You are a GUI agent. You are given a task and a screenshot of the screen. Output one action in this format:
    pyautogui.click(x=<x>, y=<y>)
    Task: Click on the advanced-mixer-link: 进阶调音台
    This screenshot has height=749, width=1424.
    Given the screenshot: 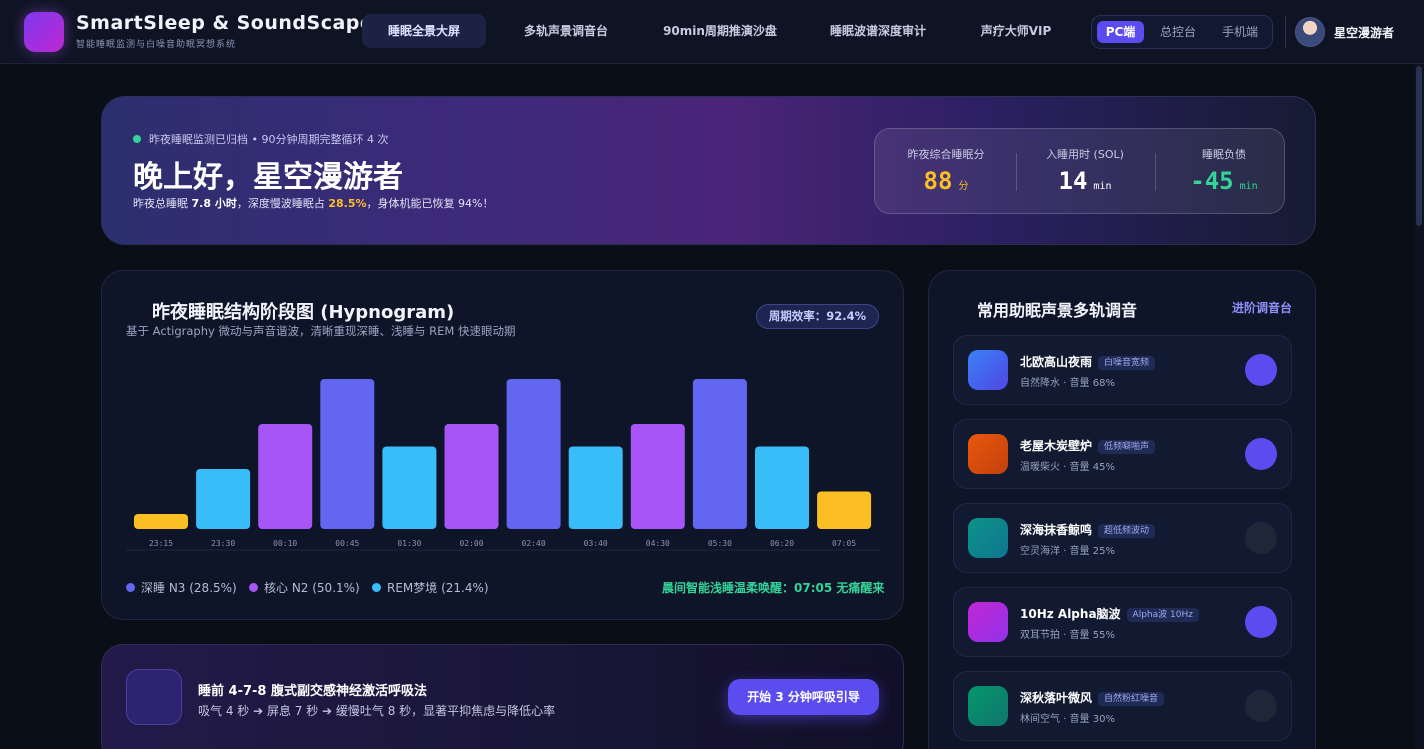 What is the action you would take?
    pyautogui.click(x=1262, y=307)
    